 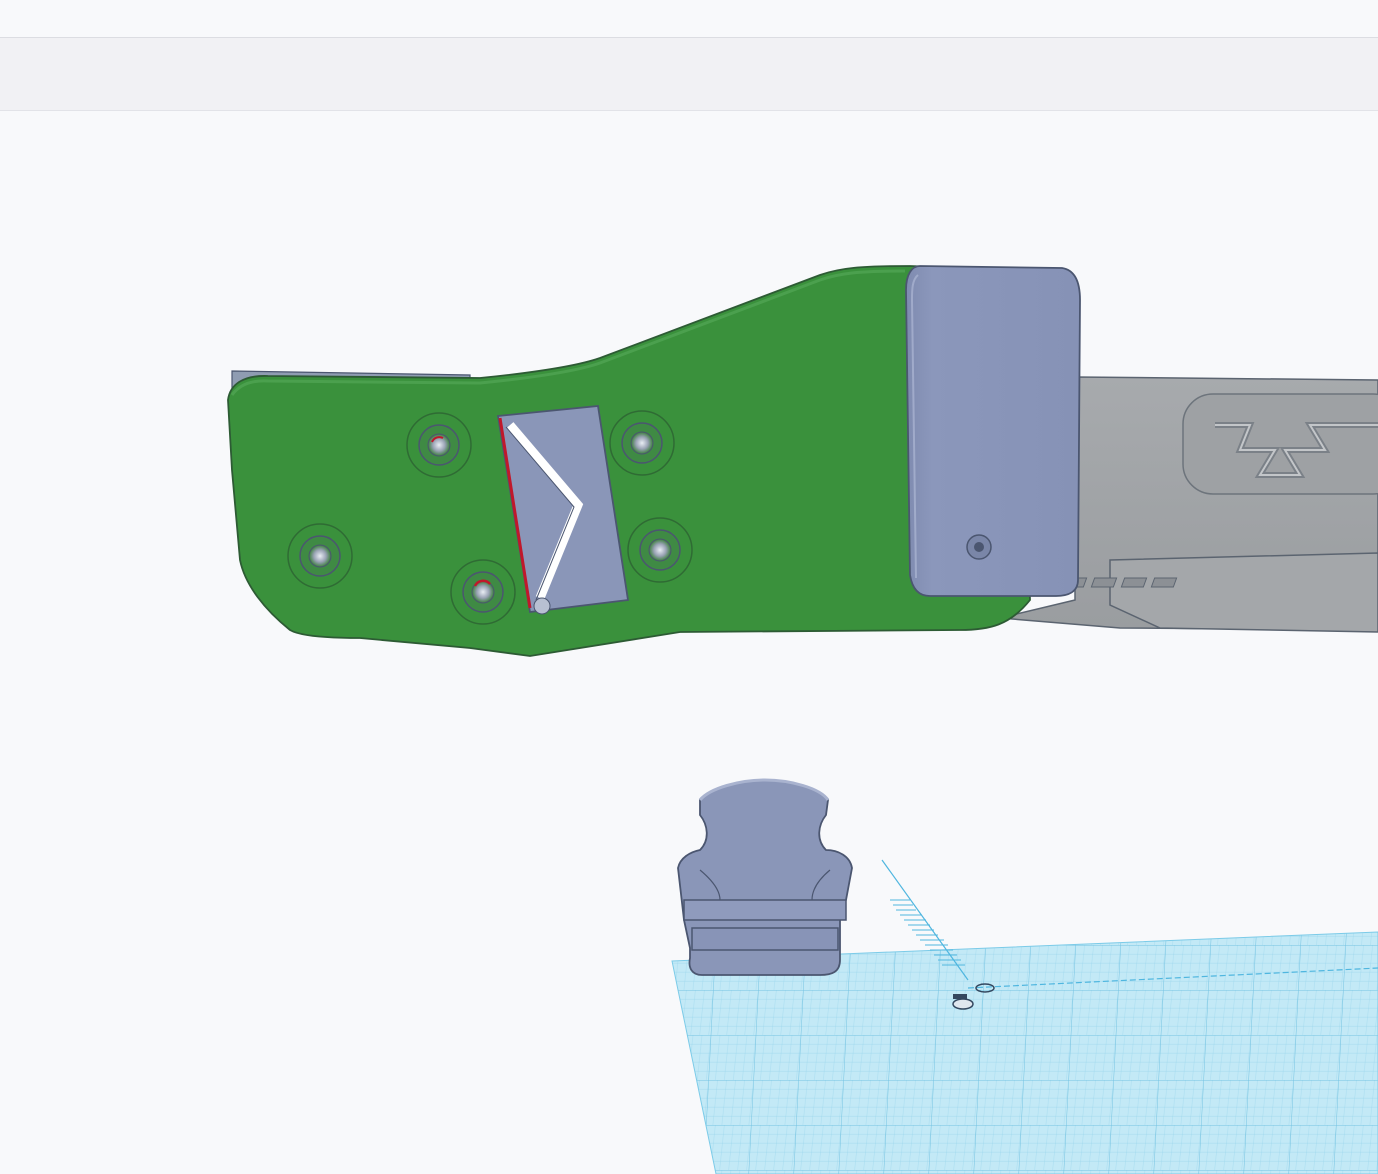 I want to click on blue-clip, so click(x=765, y=877).